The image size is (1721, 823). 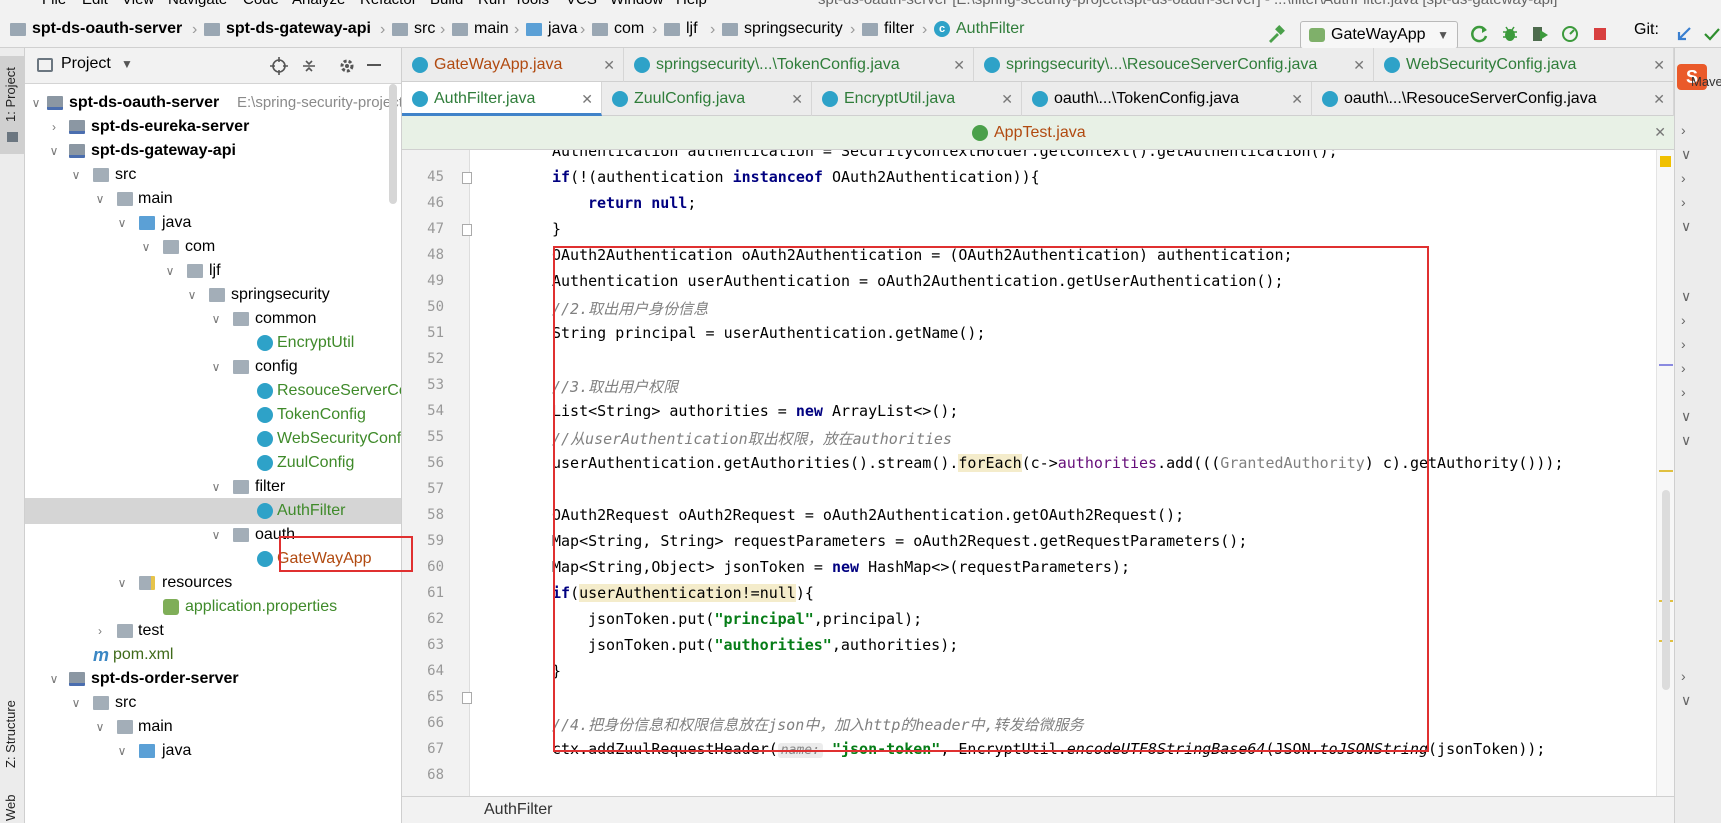 I want to click on breadcrumb-src: src, so click(x=413, y=29).